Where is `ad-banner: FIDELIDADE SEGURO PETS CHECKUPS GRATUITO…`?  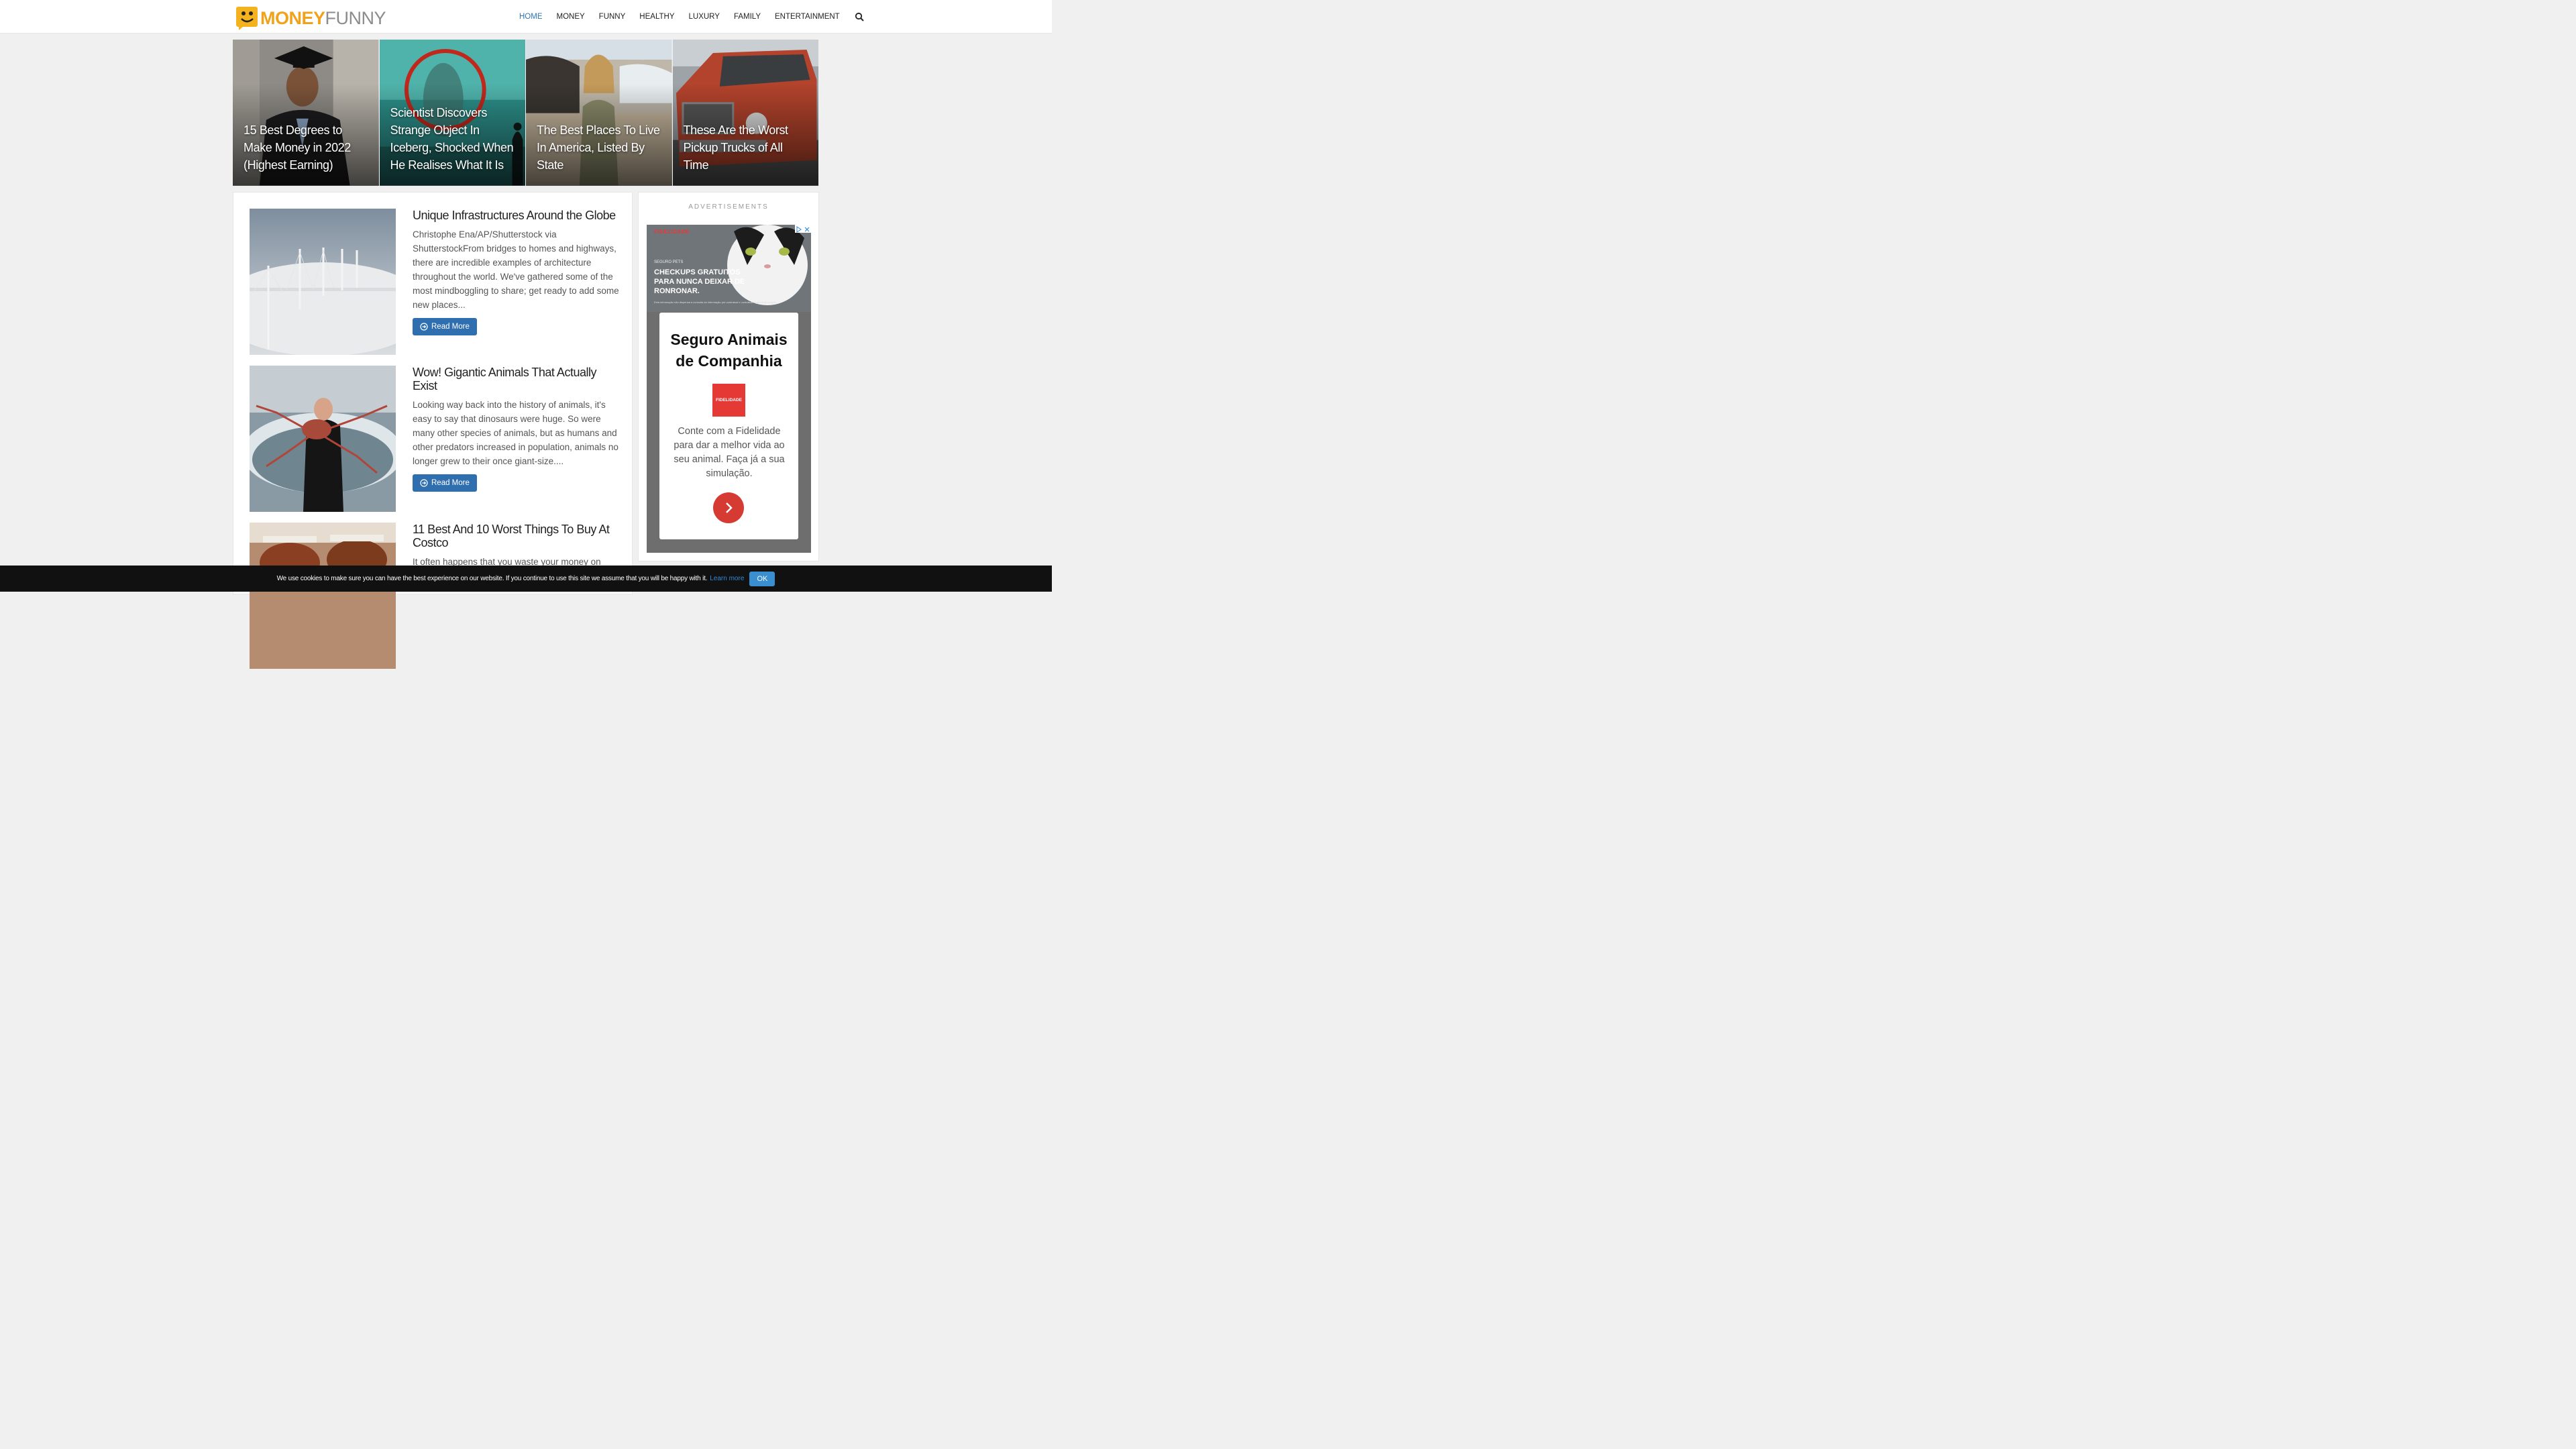 ad-banner: FIDELIDADE SEGURO PETS CHECKUPS GRATUITO… is located at coordinates (729, 268).